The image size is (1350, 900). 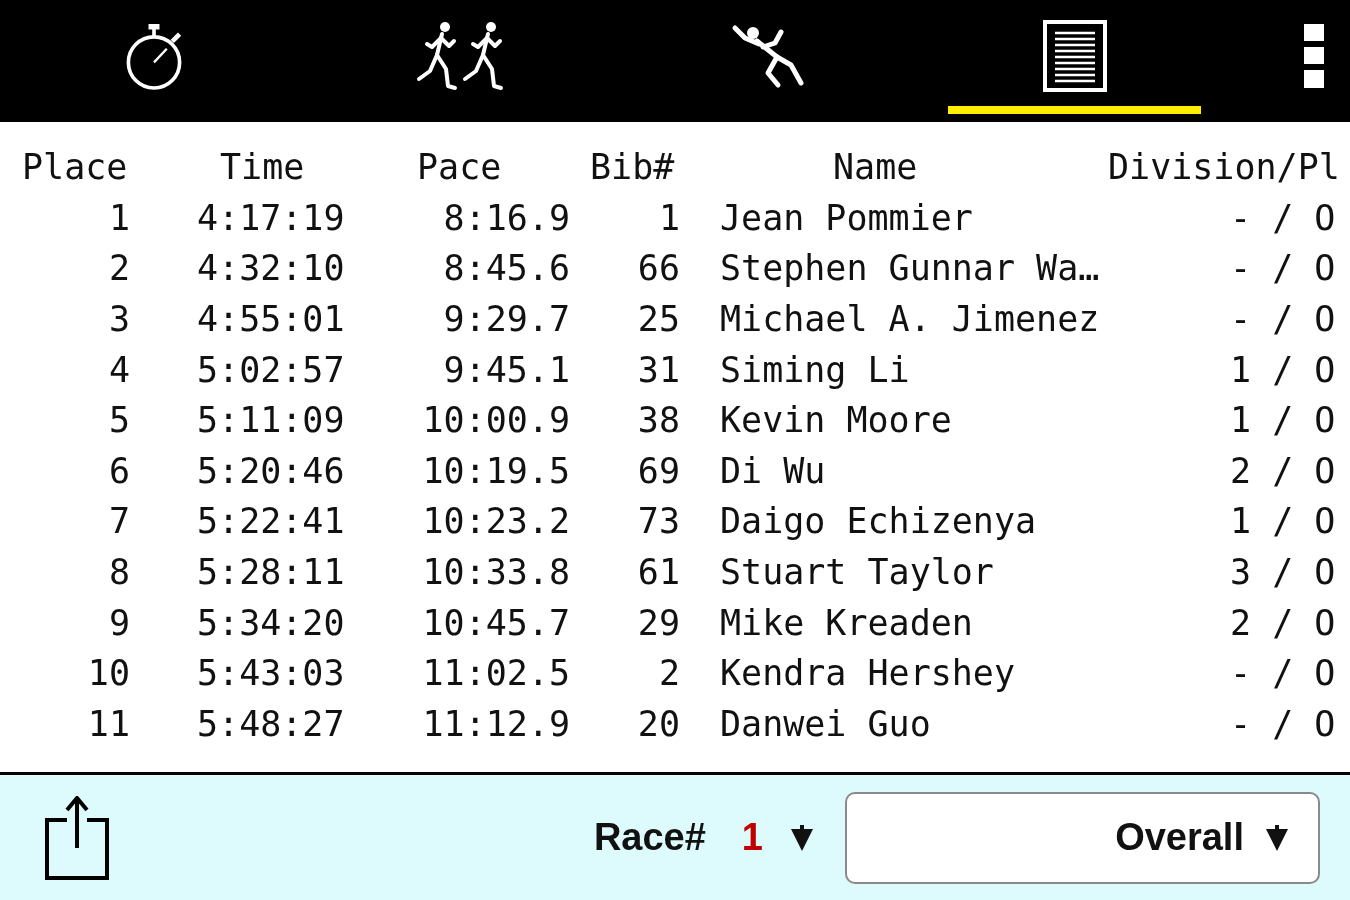 I want to click on table-cell: Stuart Taylor, so click(x=857, y=571).